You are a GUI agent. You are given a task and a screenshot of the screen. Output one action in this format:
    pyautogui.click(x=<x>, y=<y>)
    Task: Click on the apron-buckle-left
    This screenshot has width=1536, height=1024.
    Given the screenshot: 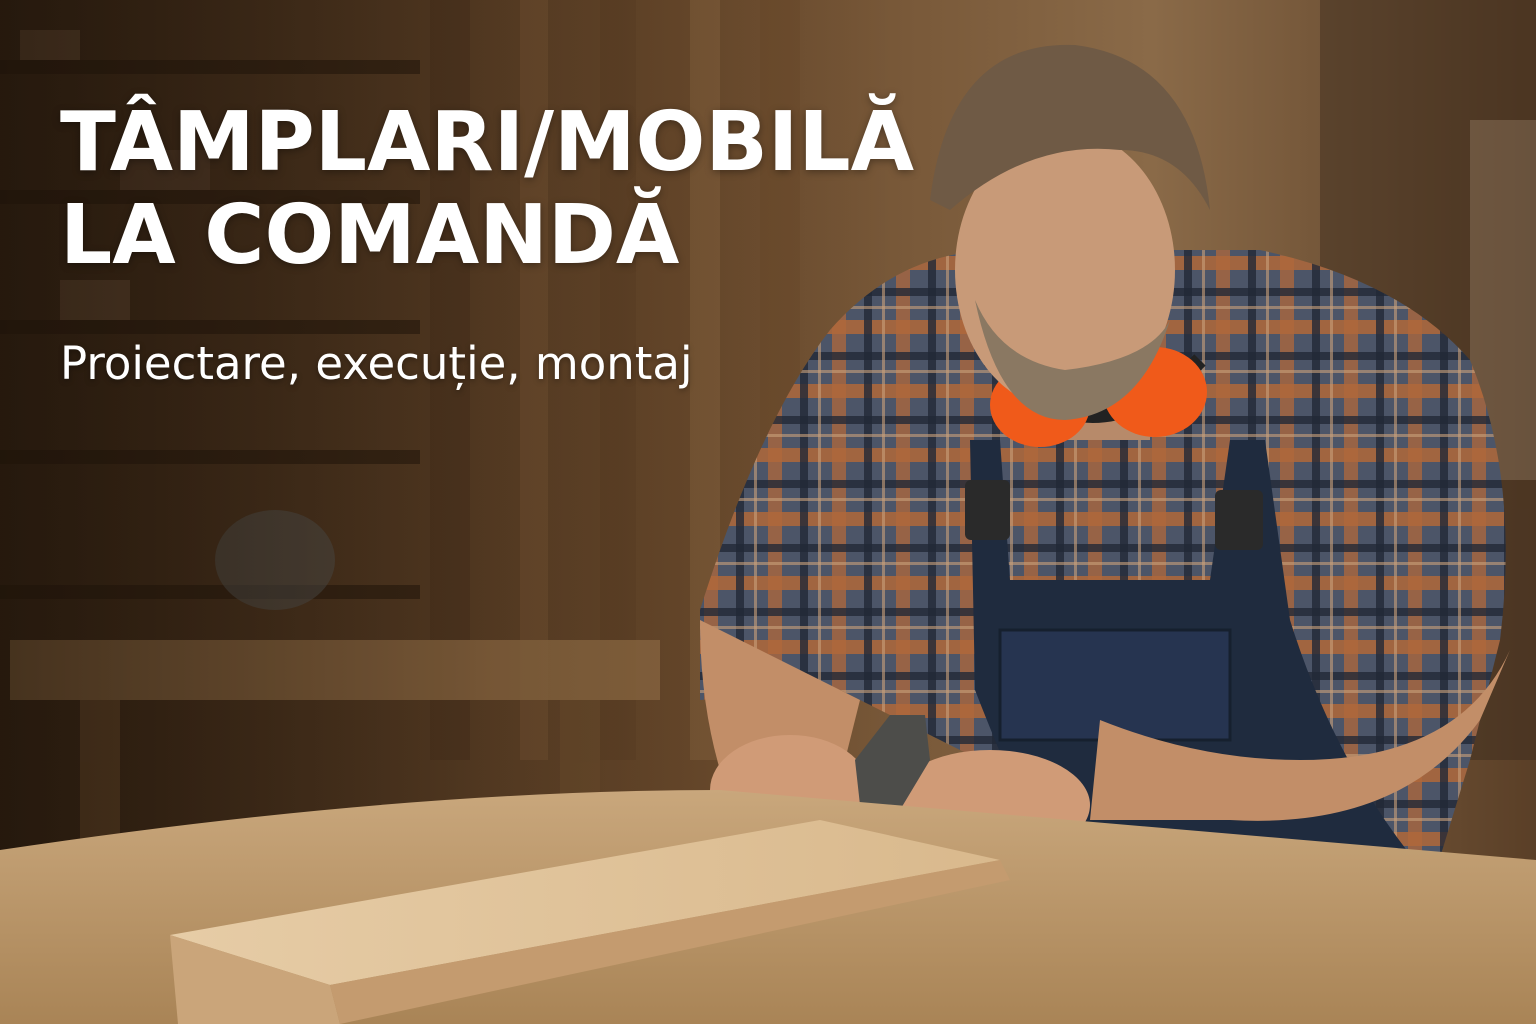 What is the action you would take?
    pyautogui.click(x=987, y=510)
    